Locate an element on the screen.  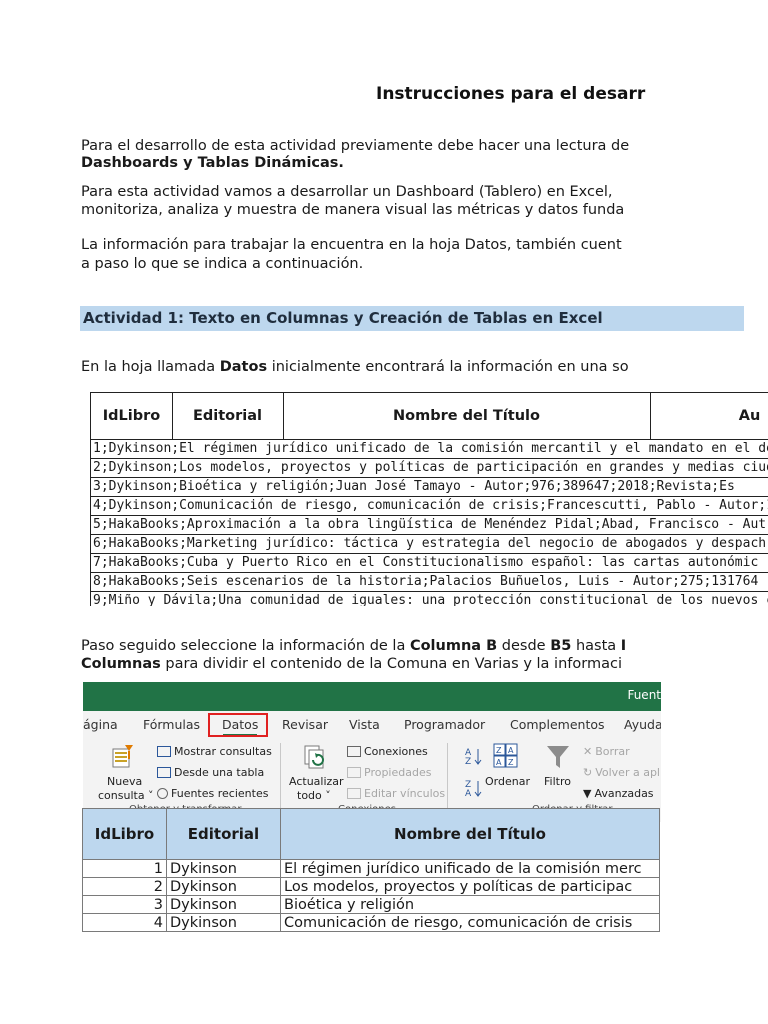
editar-vinculos-button: Editar vínculos is located at coordinates (396, 793).